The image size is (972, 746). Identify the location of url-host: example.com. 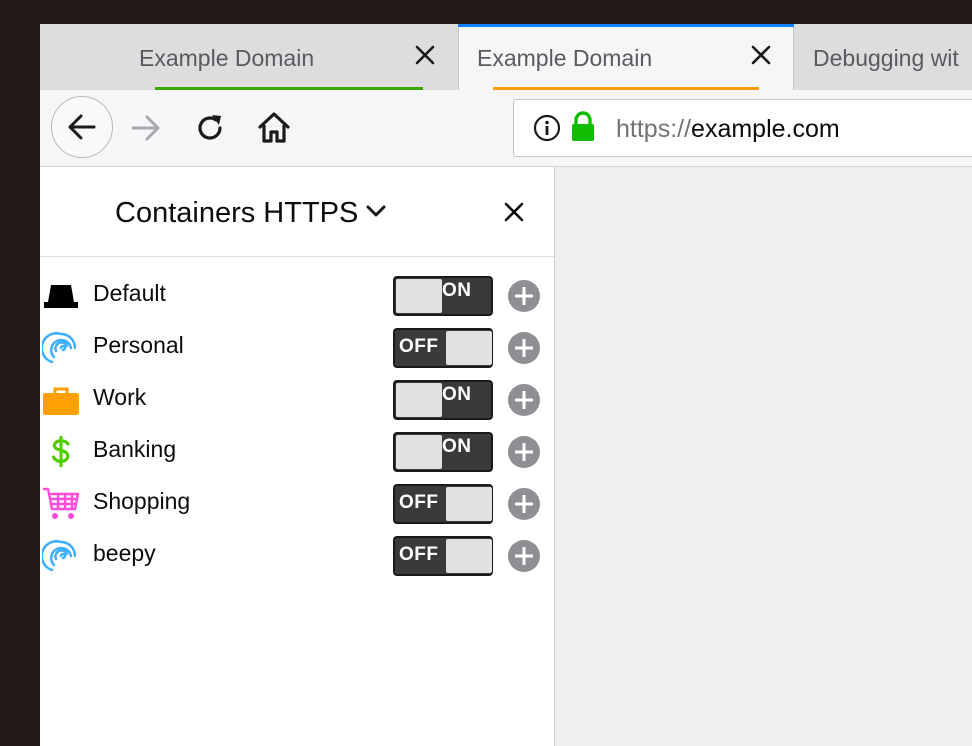
(765, 129).